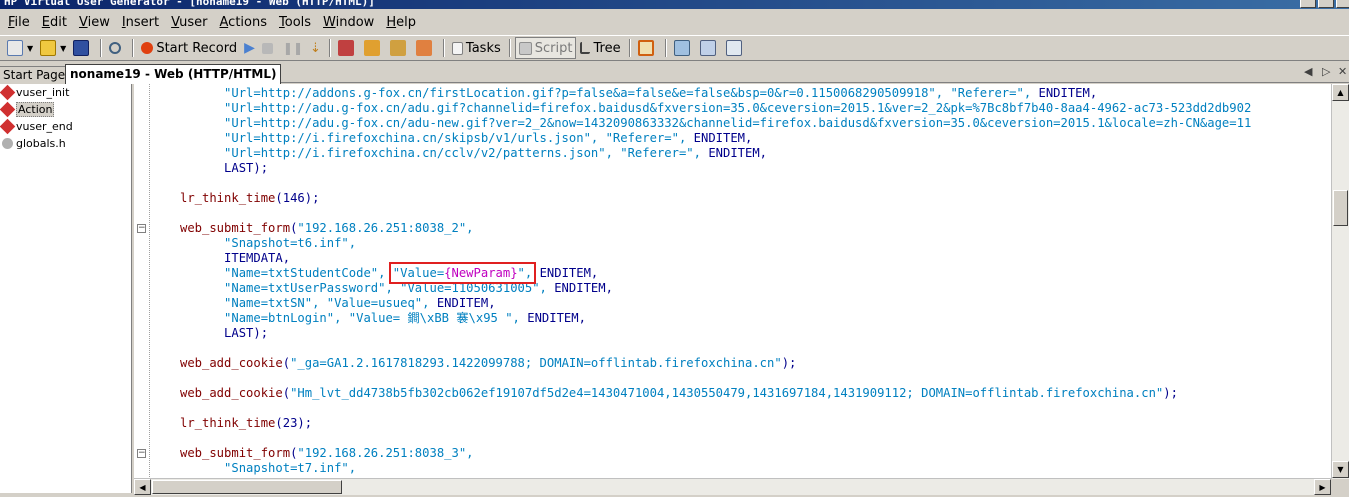 Image resolution: width=1349 pixels, height=497 pixels. Describe the element at coordinates (65, 143) in the screenshot. I see `tree-item-globals-h: globals.h` at that location.